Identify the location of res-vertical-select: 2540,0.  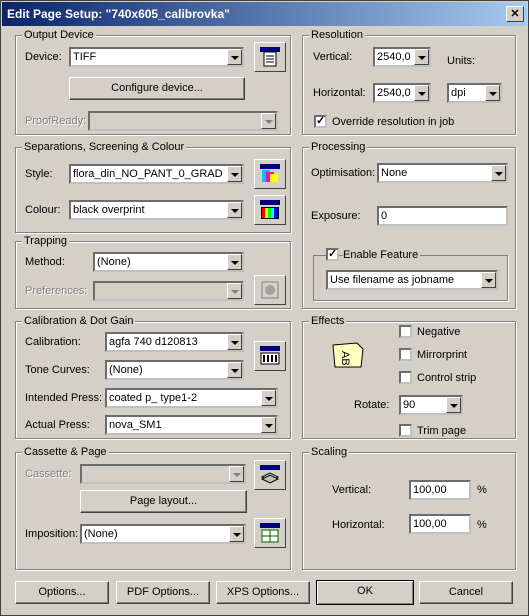
(402, 57).